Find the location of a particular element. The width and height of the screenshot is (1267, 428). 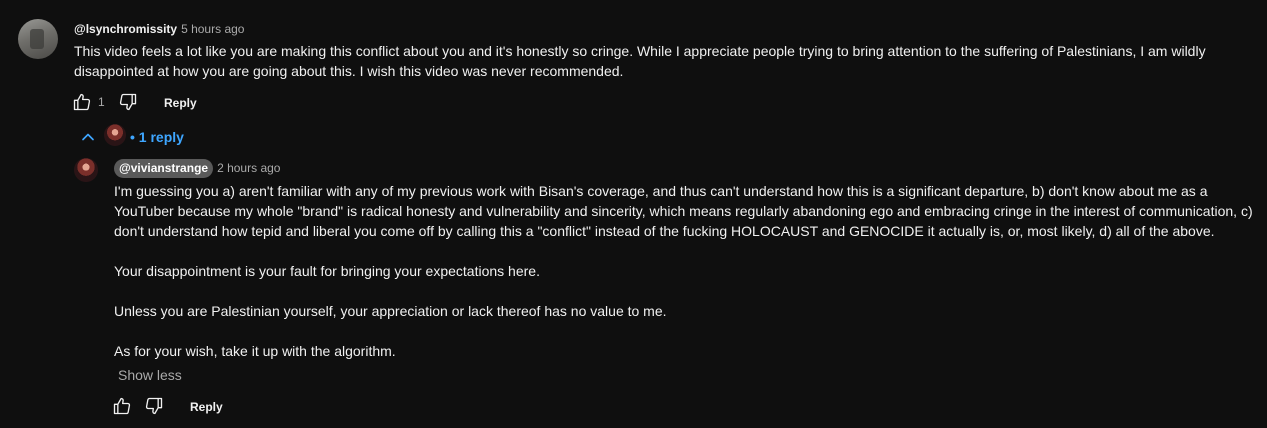

comment-header: @lsynchromissity 5 hours ago is located at coordinates (159, 29).